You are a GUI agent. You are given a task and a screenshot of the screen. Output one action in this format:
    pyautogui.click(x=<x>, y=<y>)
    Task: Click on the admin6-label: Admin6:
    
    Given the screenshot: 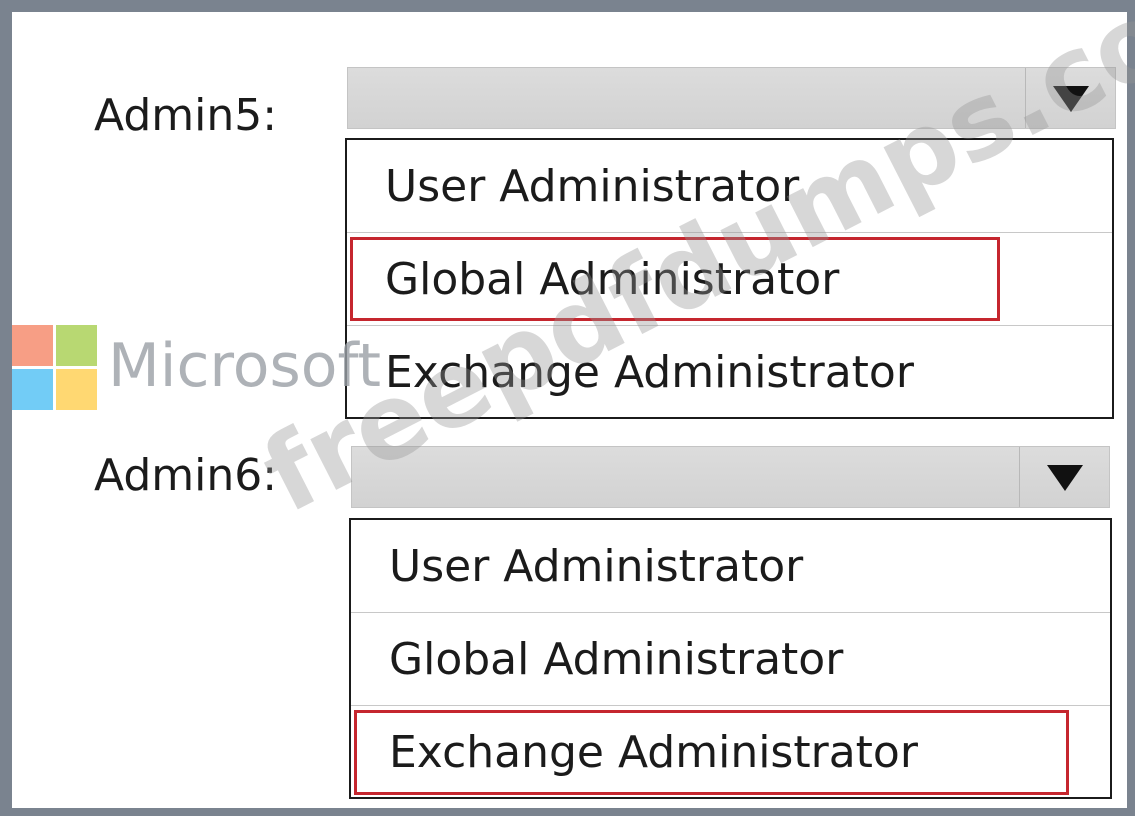 What is the action you would take?
    pyautogui.click(x=186, y=475)
    